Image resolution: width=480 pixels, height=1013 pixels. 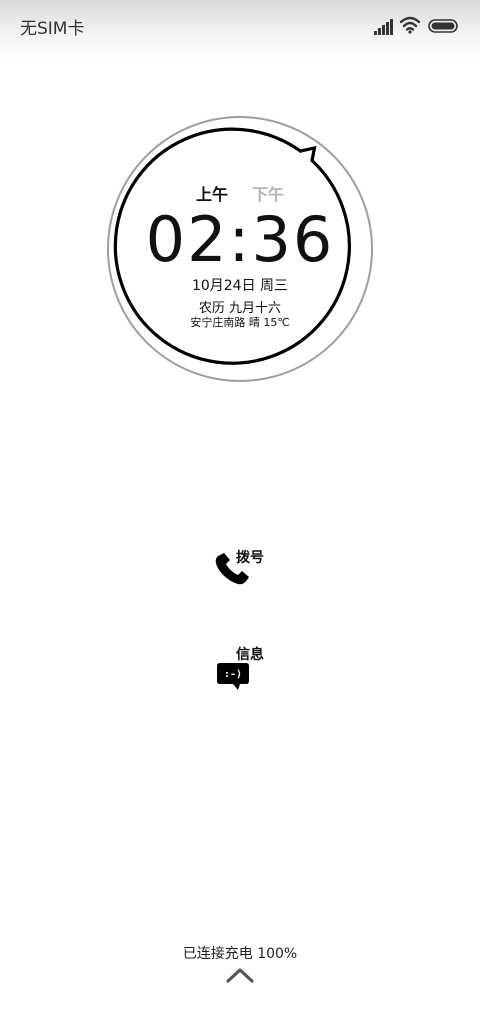 What do you see at coordinates (268, 194) in the screenshot?
I see `pm-label: 下午` at bounding box center [268, 194].